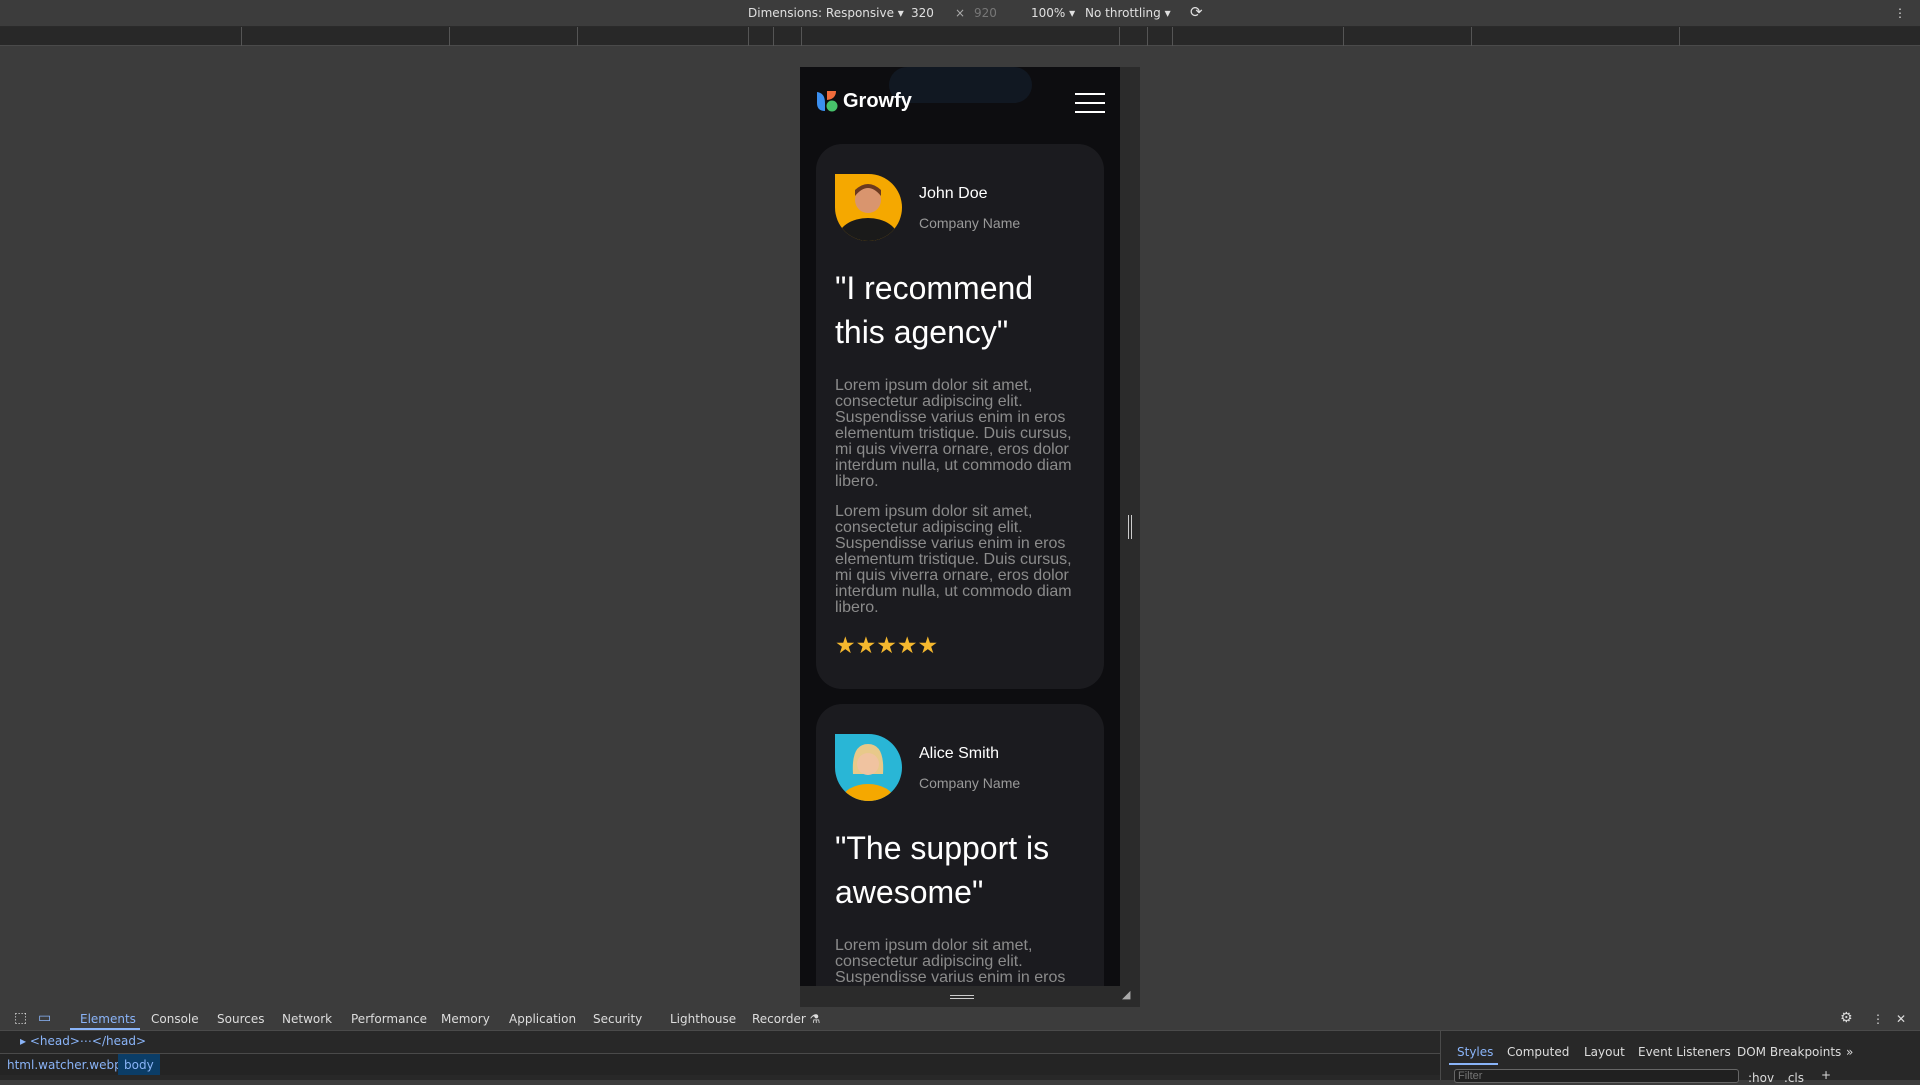 The height and width of the screenshot is (1085, 1920). I want to click on more-options-icon: ⋮, so click(1900, 13).